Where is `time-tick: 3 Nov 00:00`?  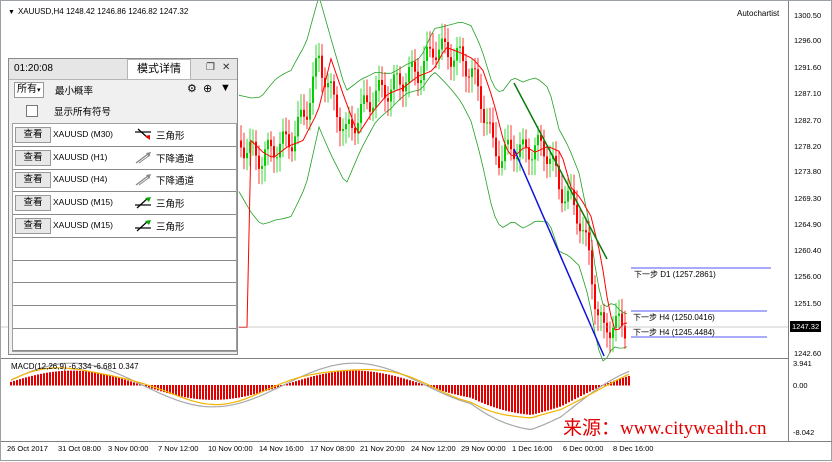 time-tick: 3 Nov 00:00 is located at coordinates (128, 448).